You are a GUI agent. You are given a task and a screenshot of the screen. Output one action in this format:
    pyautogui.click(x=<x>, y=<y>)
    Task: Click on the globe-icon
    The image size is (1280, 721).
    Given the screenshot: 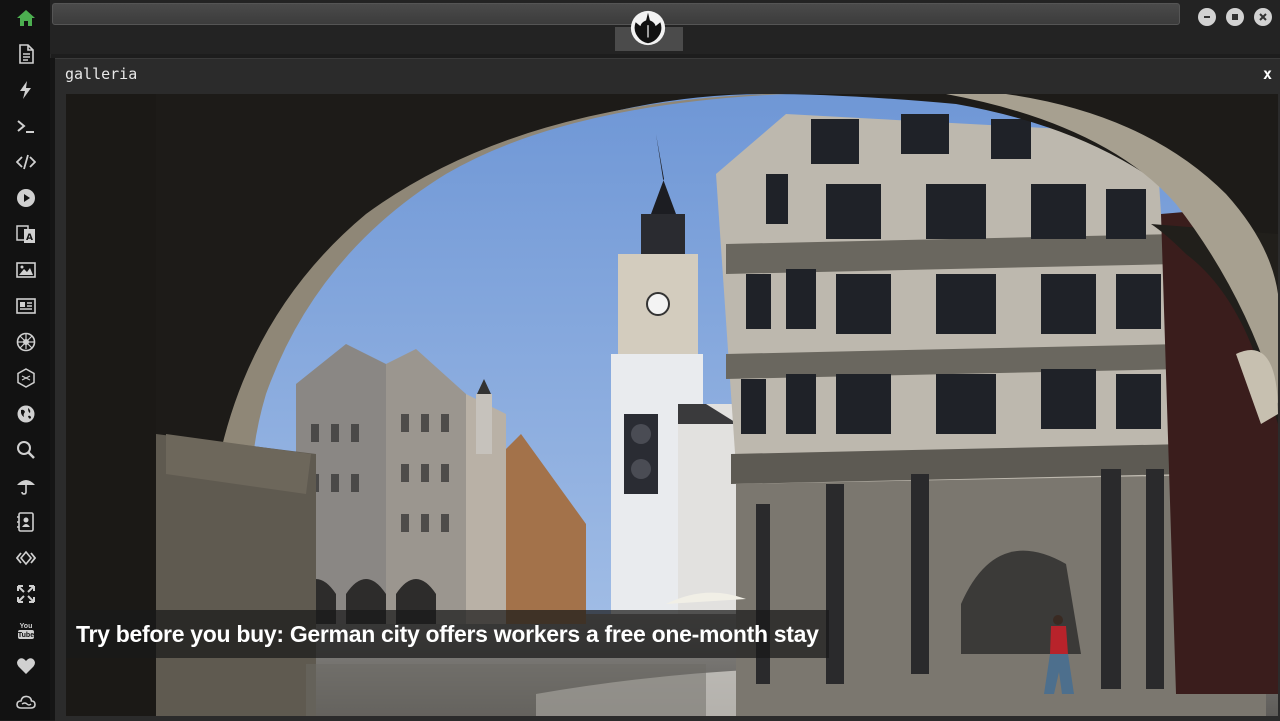 What is the action you would take?
    pyautogui.click(x=26, y=414)
    